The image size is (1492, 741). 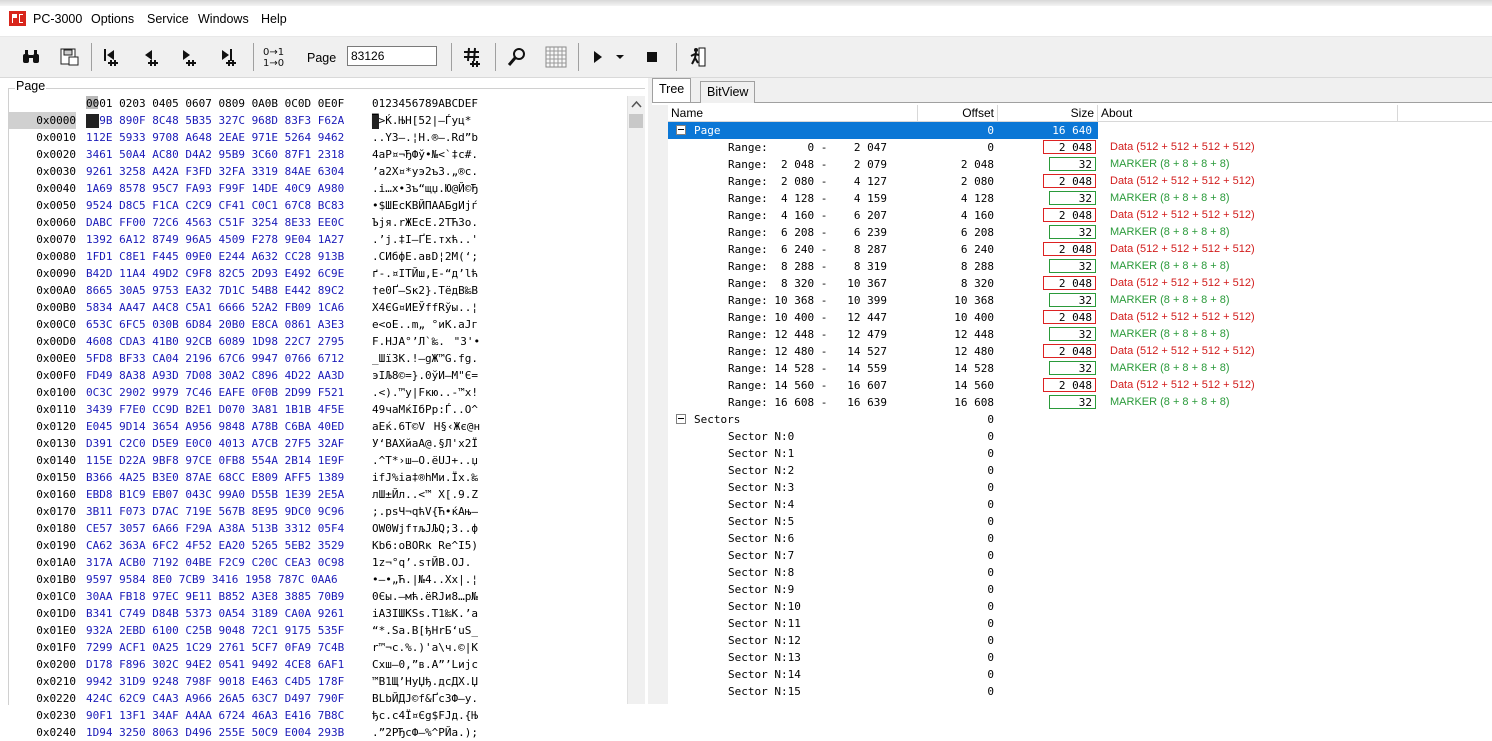 What do you see at coordinates (425, 290) in the screenshot?
I see `hex-row-ascii: †e0Ґ—Sк2}.TёдB‰В` at bounding box center [425, 290].